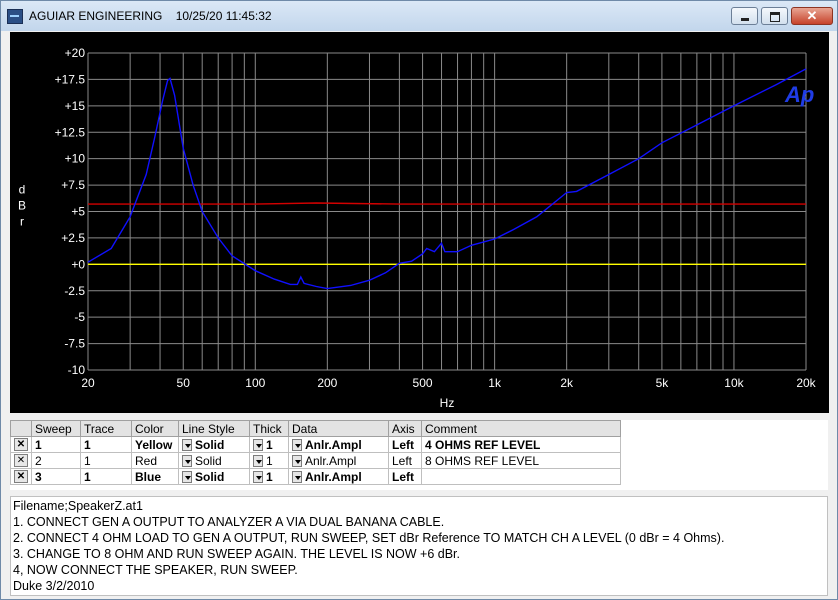 The height and width of the screenshot is (600, 838). Describe the element at coordinates (155, 570) in the screenshot. I see `note-line: 4, NOW CONNECT THE SPEAKER, RUN SWEEP.` at that location.